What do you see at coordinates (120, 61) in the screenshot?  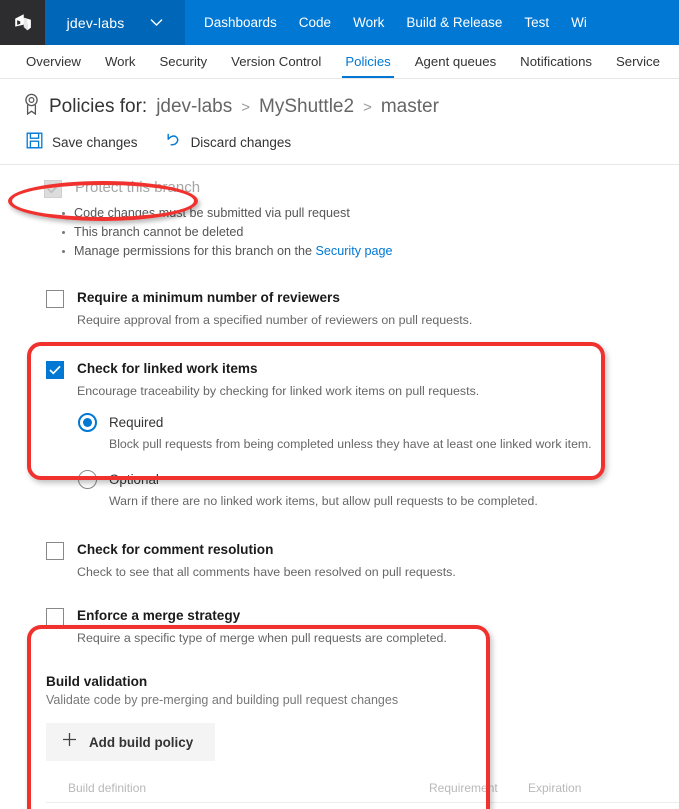 I see `subnav-item-work: Work` at bounding box center [120, 61].